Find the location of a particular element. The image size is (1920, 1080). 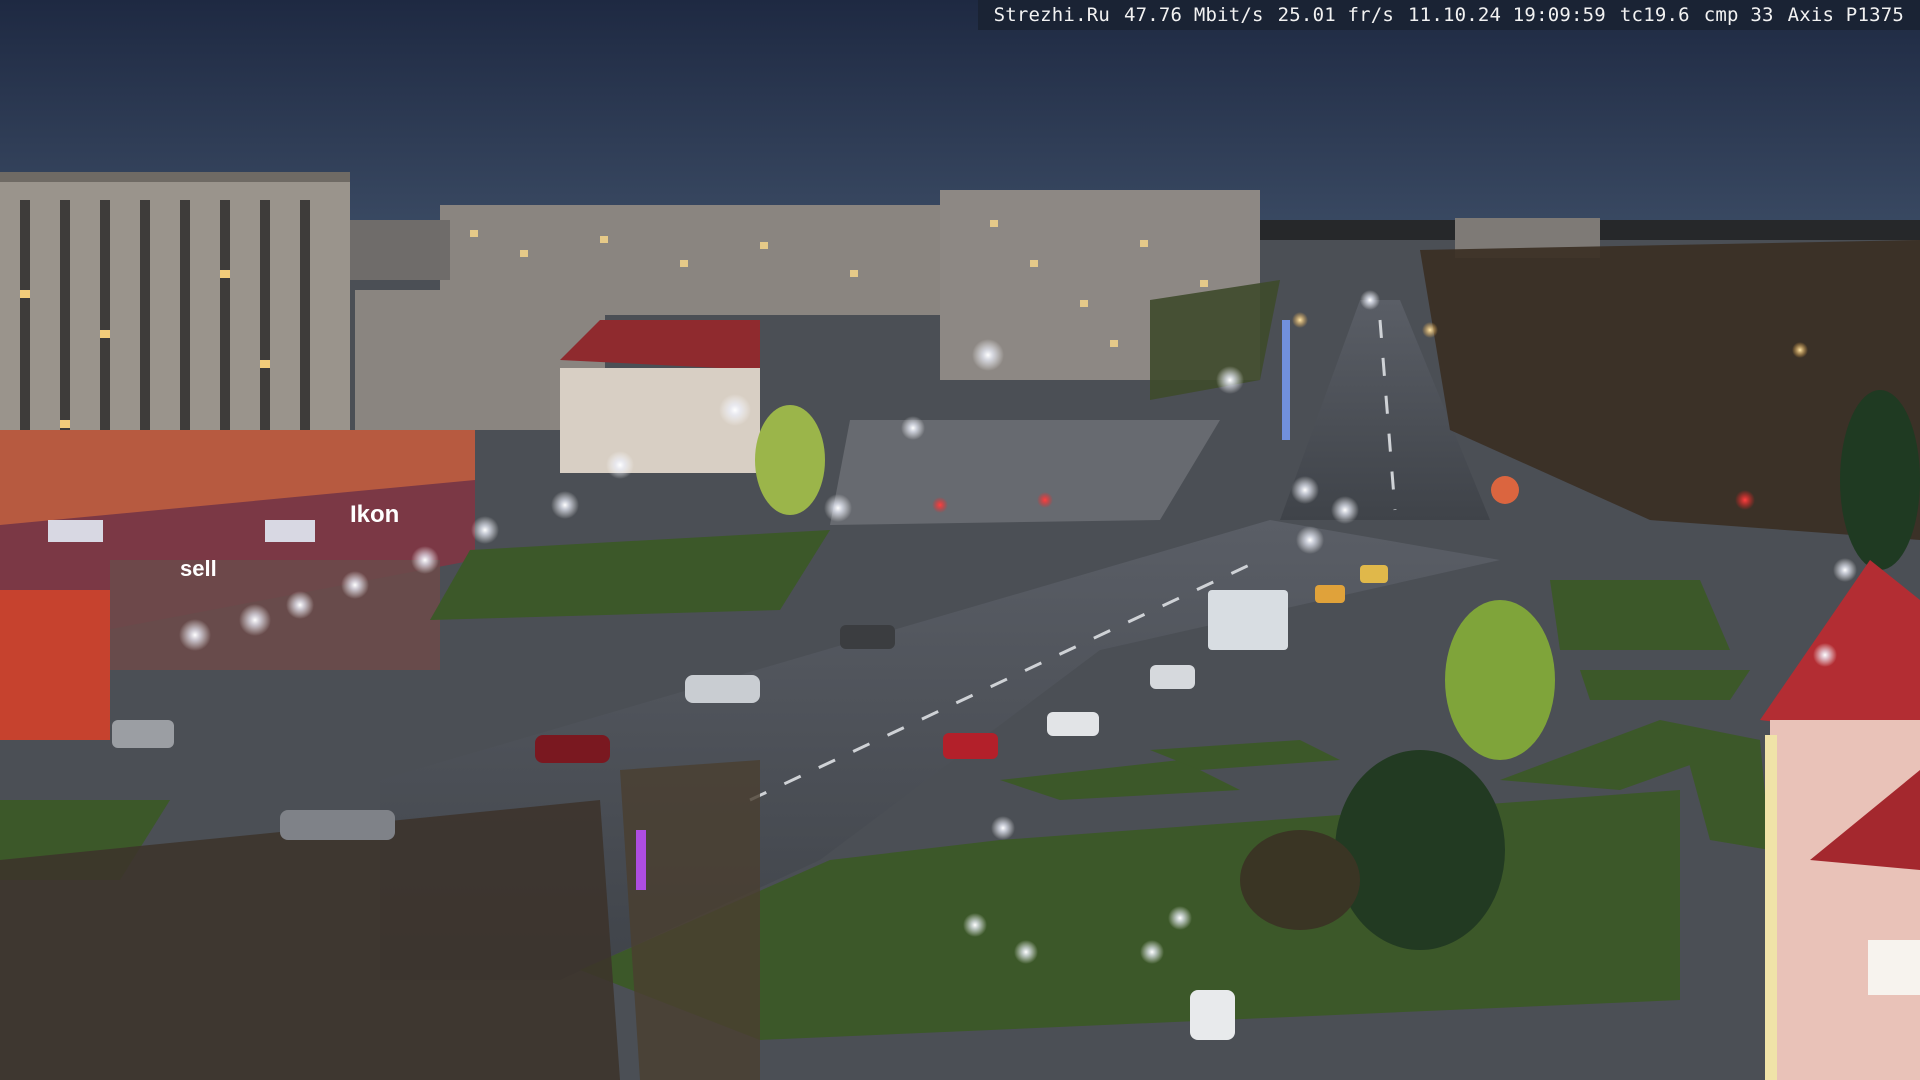

osd-bitrate: 47.76 Mbit/s is located at coordinates (1193, 15).